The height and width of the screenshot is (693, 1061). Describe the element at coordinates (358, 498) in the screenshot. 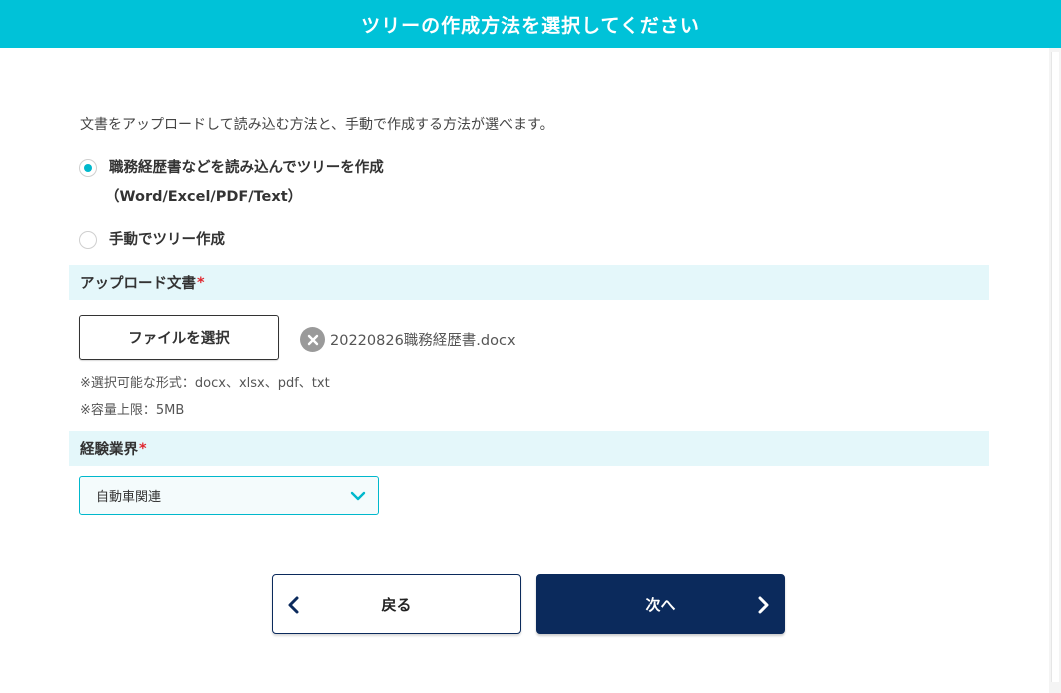

I see `chevron-down-icon` at that location.